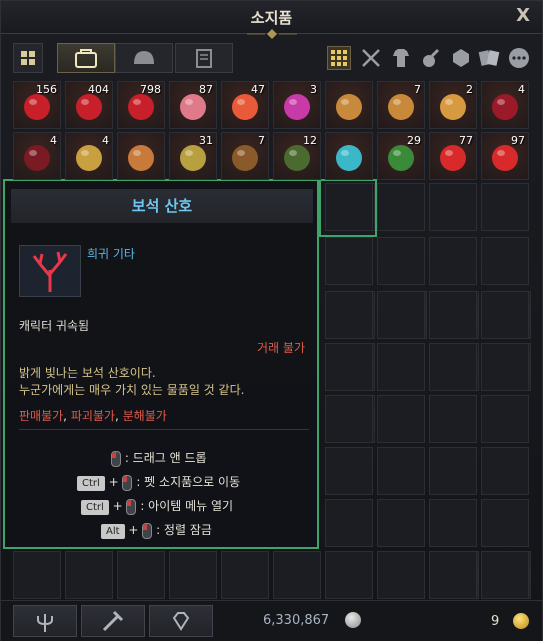 The image size is (543, 641). I want to click on row1-slot-10: 4, so click(505, 105).